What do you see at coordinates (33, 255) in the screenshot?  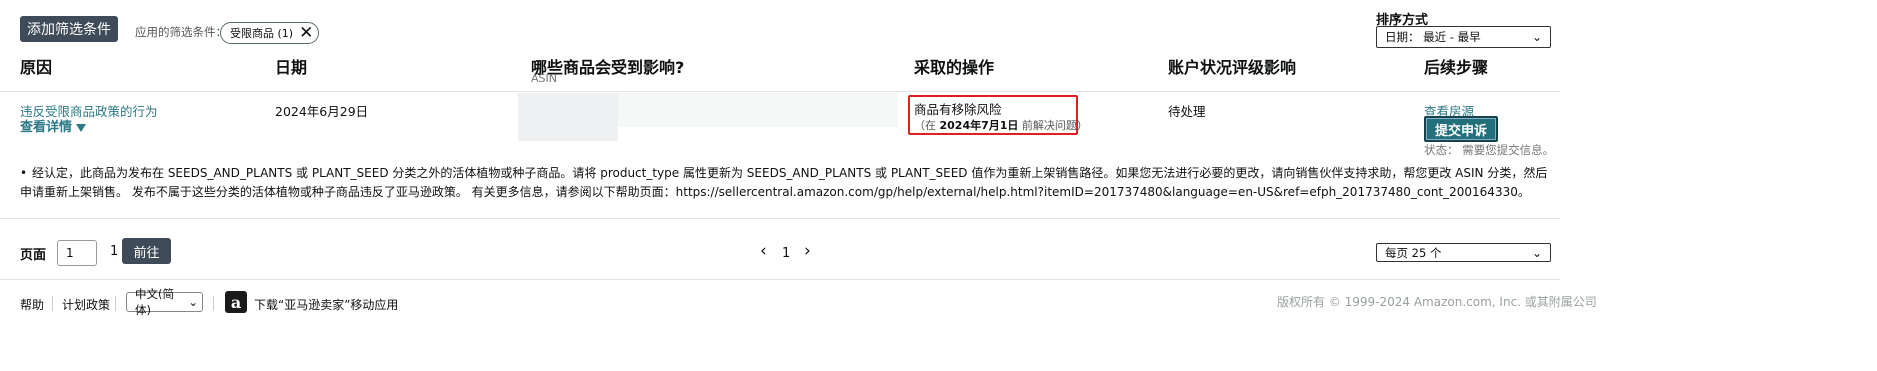 I see `page-label: 页面` at bounding box center [33, 255].